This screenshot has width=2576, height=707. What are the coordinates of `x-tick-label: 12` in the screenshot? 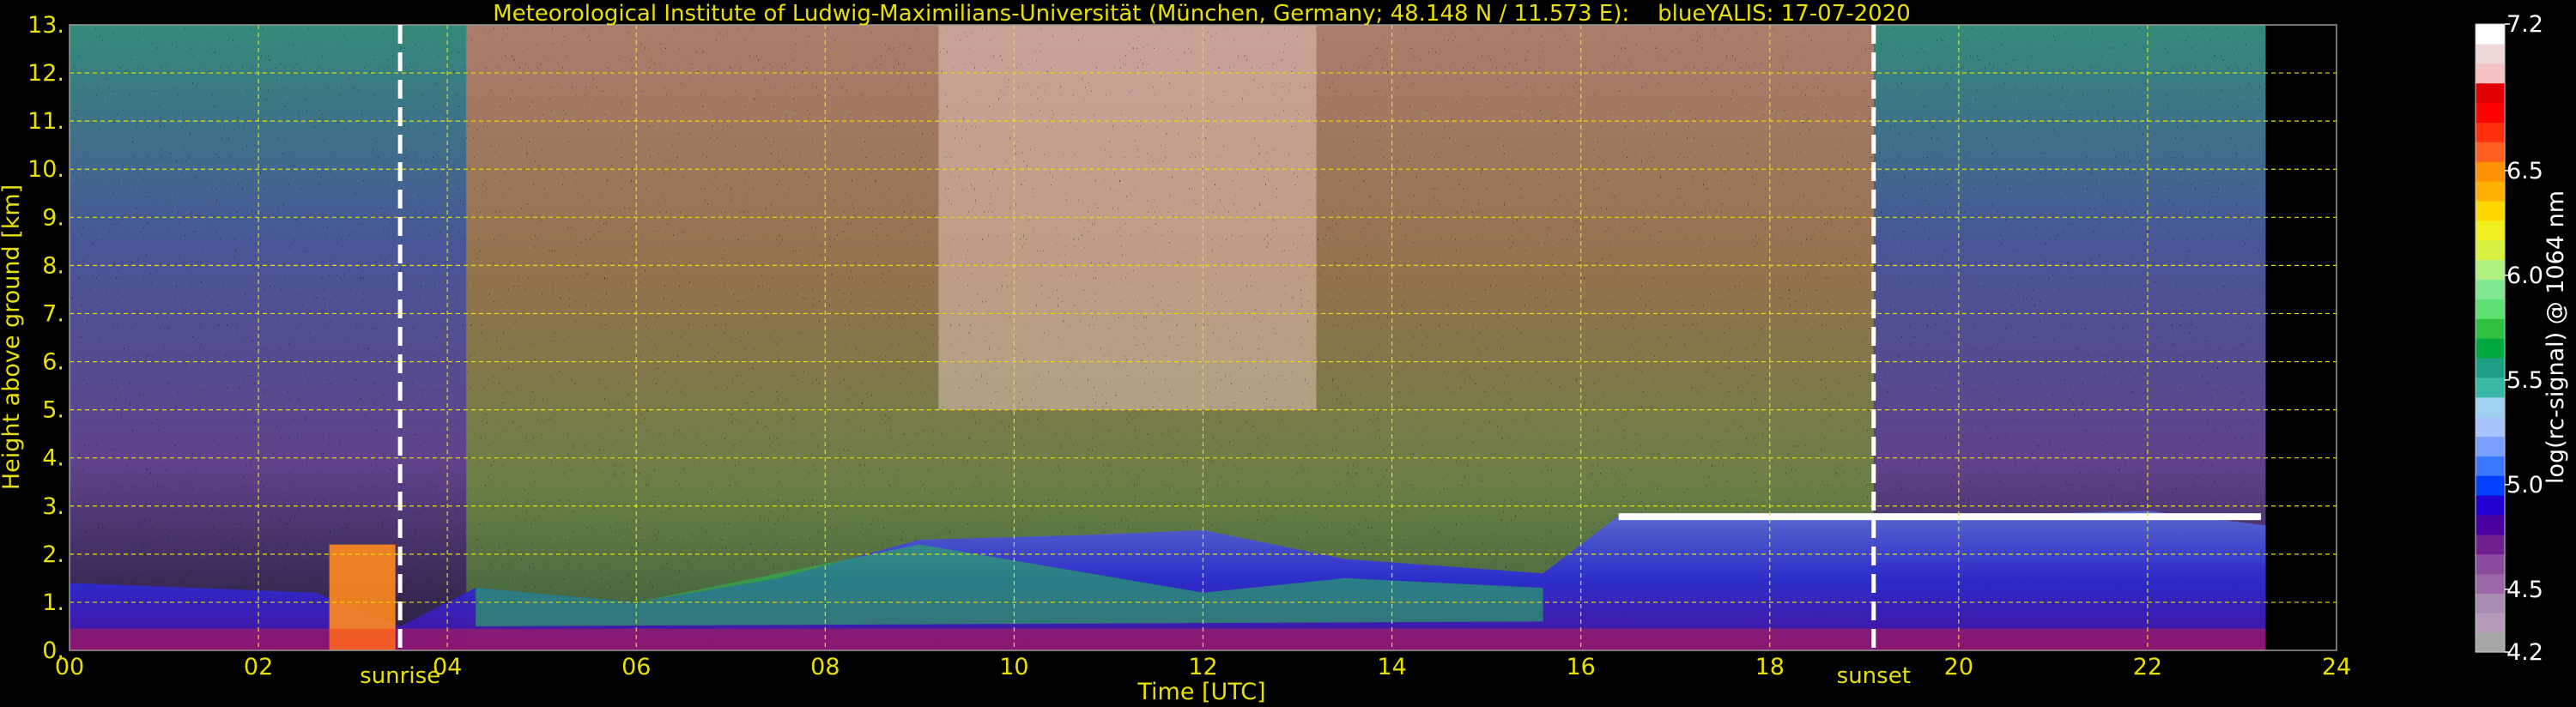 It's located at (1202, 667).